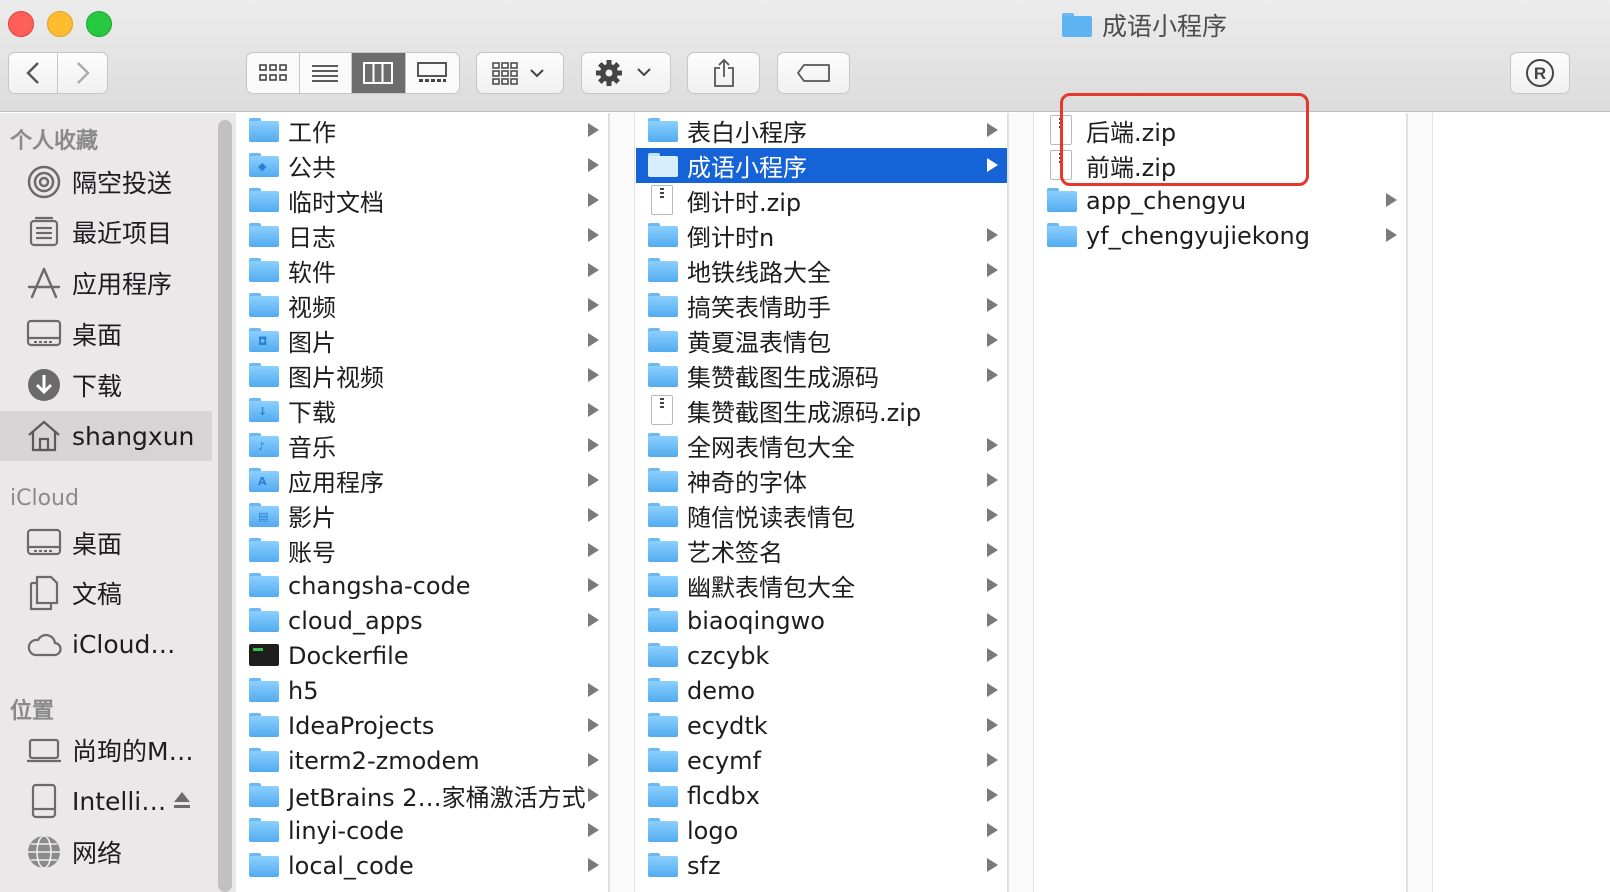 The image size is (1610, 892). What do you see at coordinates (821, 130) in the screenshot?
I see `folder-row: 表白小程序` at bounding box center [821, 130].